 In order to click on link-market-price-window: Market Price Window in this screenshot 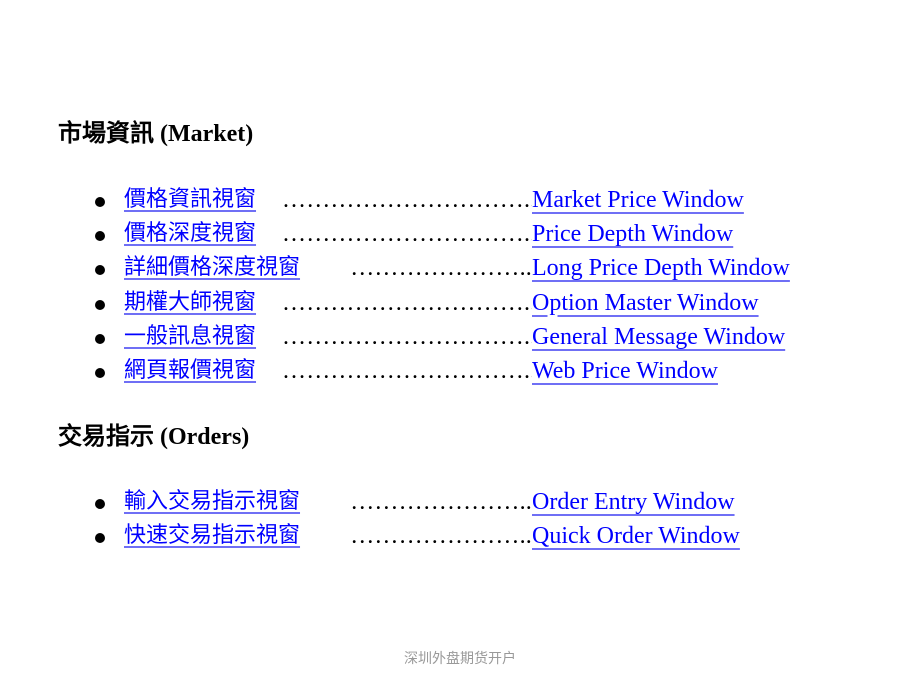, I will do `click(638, 200)`.